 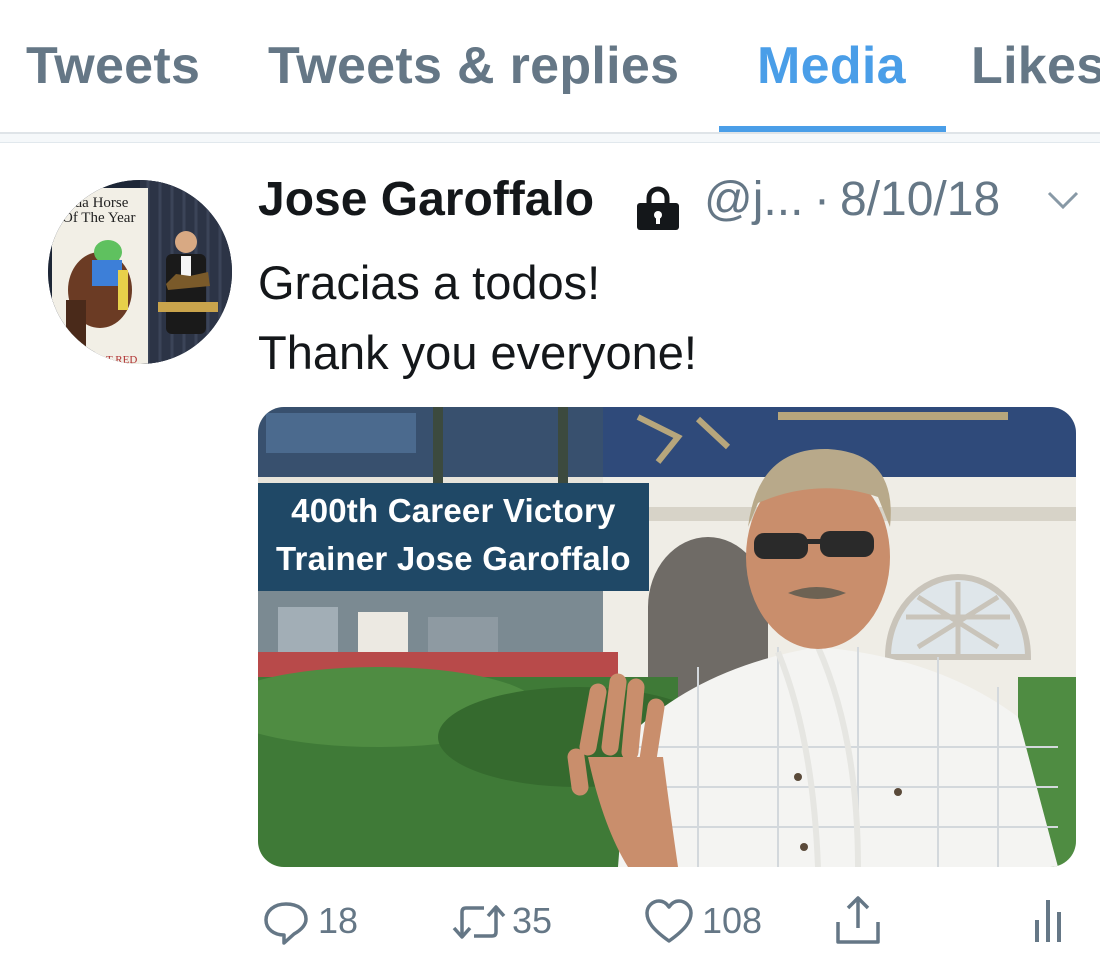 What do you see at coordinates (93, 203) in the screenshot?
I see `avatar-plaque-text-1: orida Horse` at bounding box center [93, 203].